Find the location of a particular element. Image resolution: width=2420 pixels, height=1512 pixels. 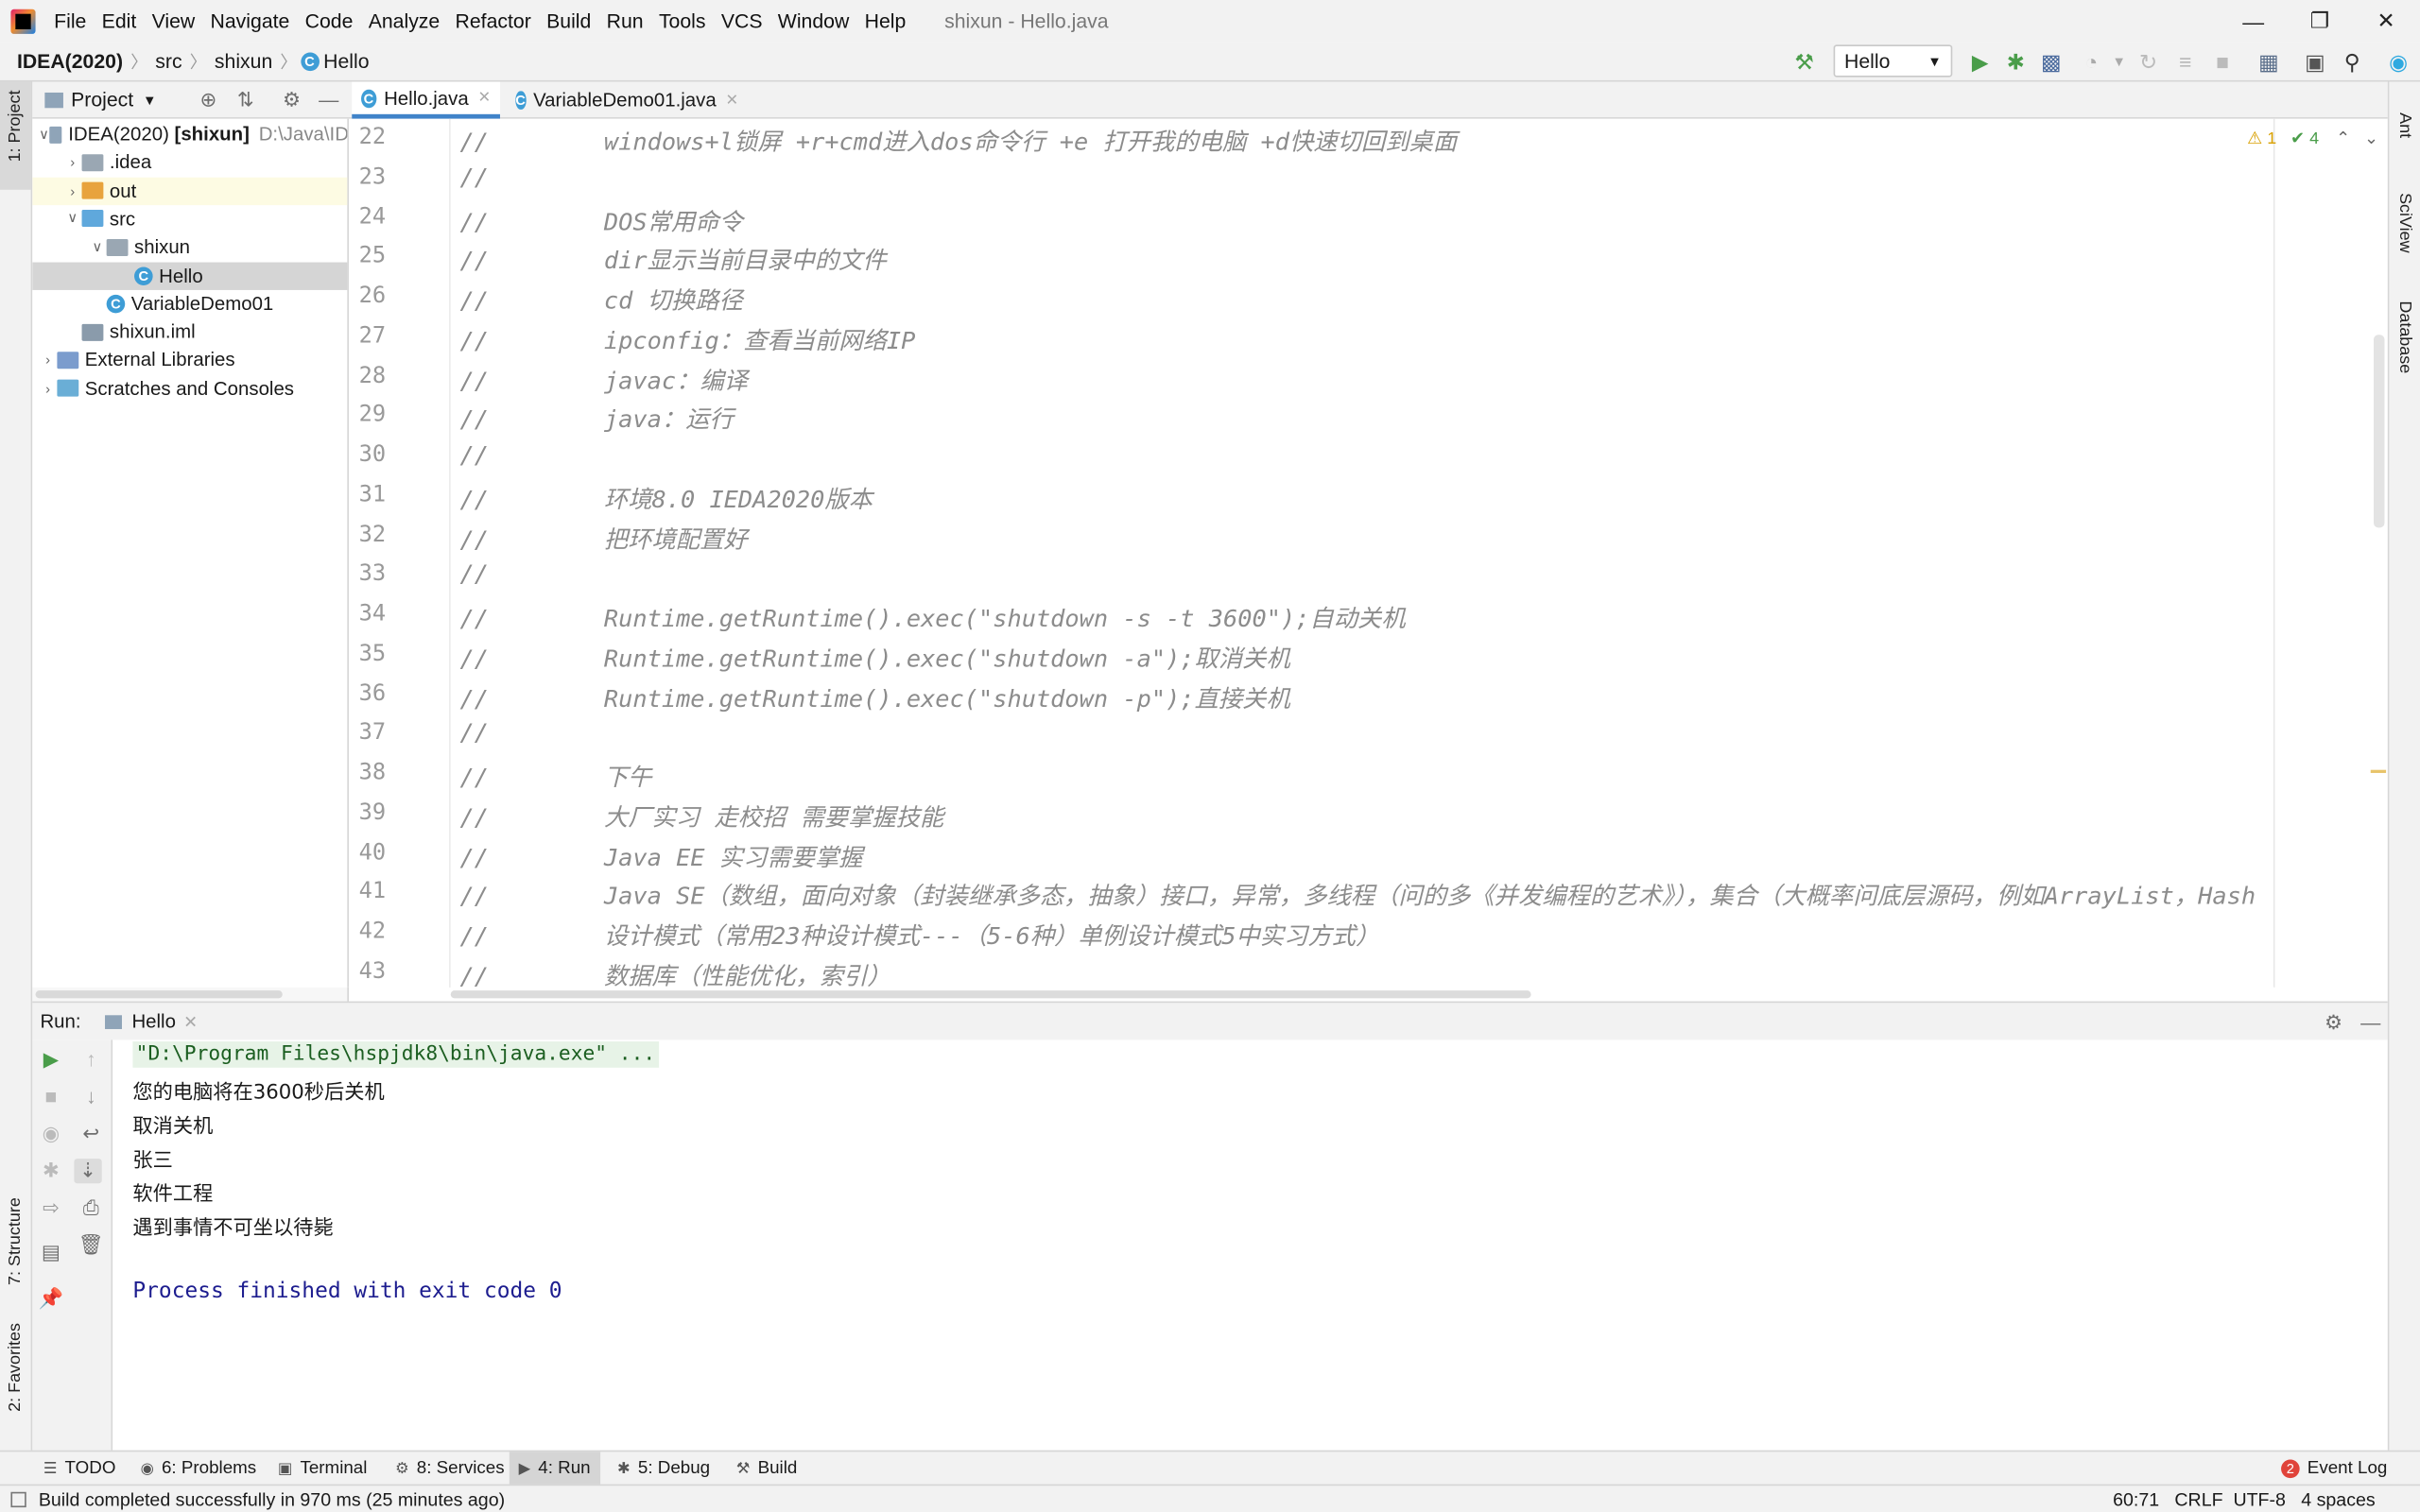

tool-window-5-debug: ✱ 5: Debug is located at coordinates (664, 1469).